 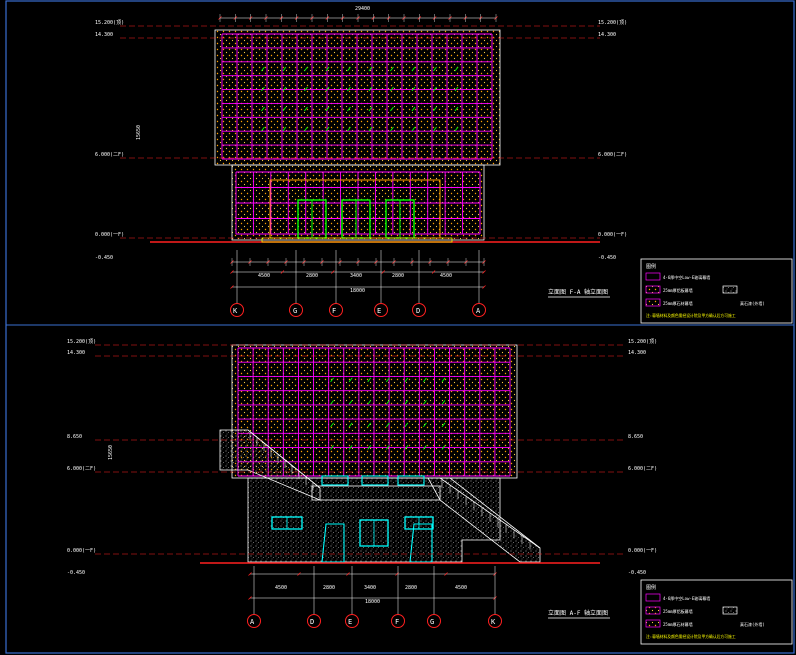 I want to click on legend-side-item-3: 真石漆(外墙), so click(x=752, y=624).